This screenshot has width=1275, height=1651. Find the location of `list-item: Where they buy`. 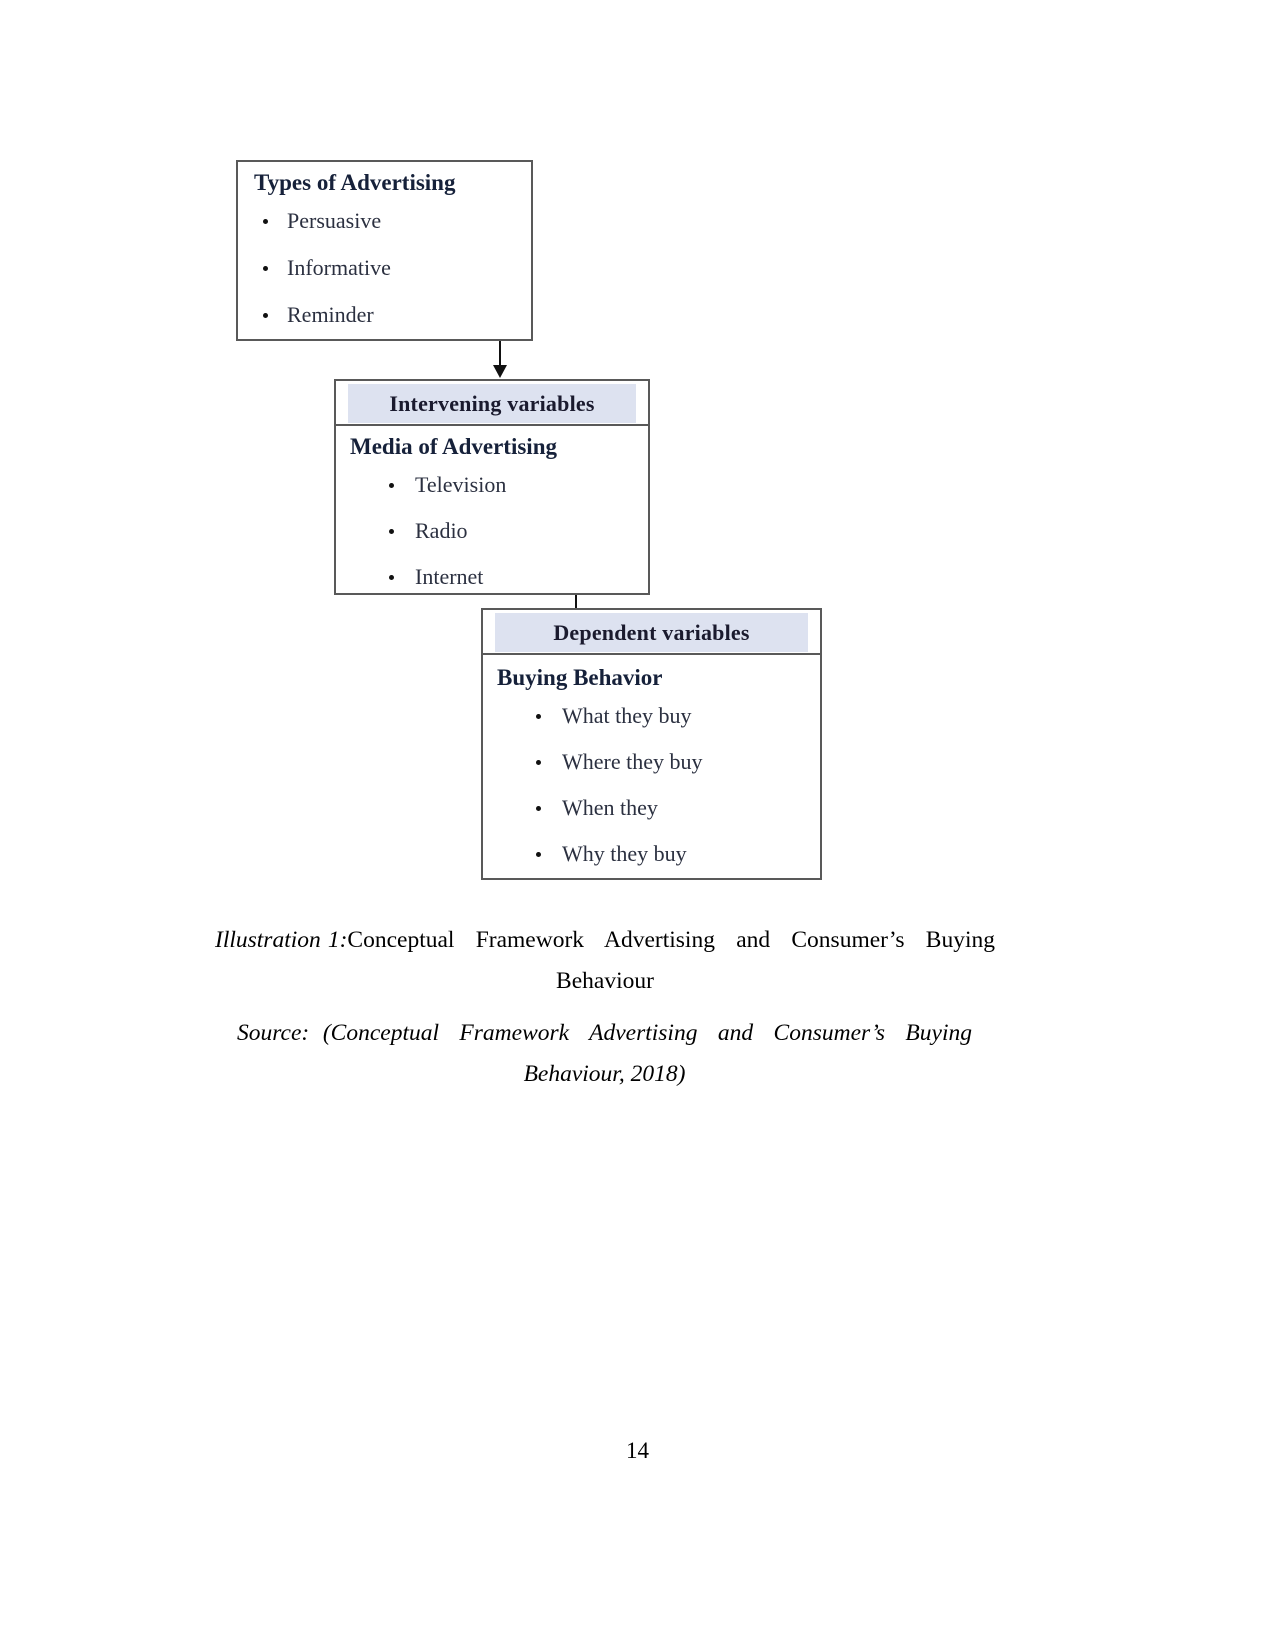

list-item: Where they buy is located at coordinates (651, 762).